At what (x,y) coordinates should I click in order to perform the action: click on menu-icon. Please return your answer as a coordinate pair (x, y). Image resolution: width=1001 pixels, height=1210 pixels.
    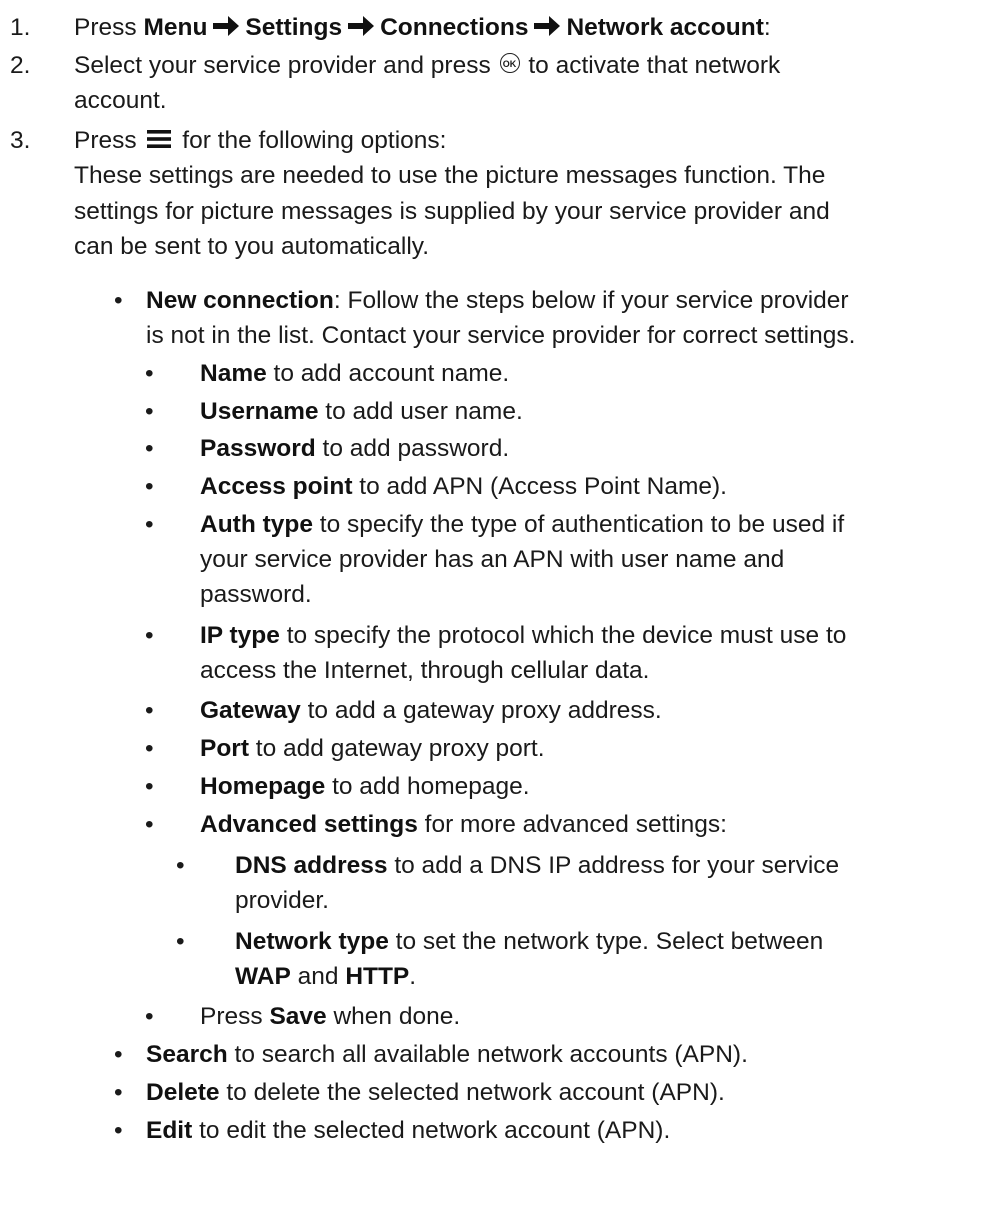
    Looking at the image, I should click on (159, 139).